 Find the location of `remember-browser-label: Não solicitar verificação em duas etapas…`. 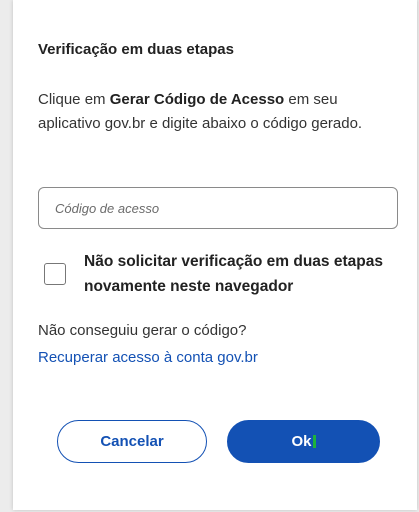

remember-browser-label: Não solicitar verificação em duas etapas… is located at coordinates (239, 274).